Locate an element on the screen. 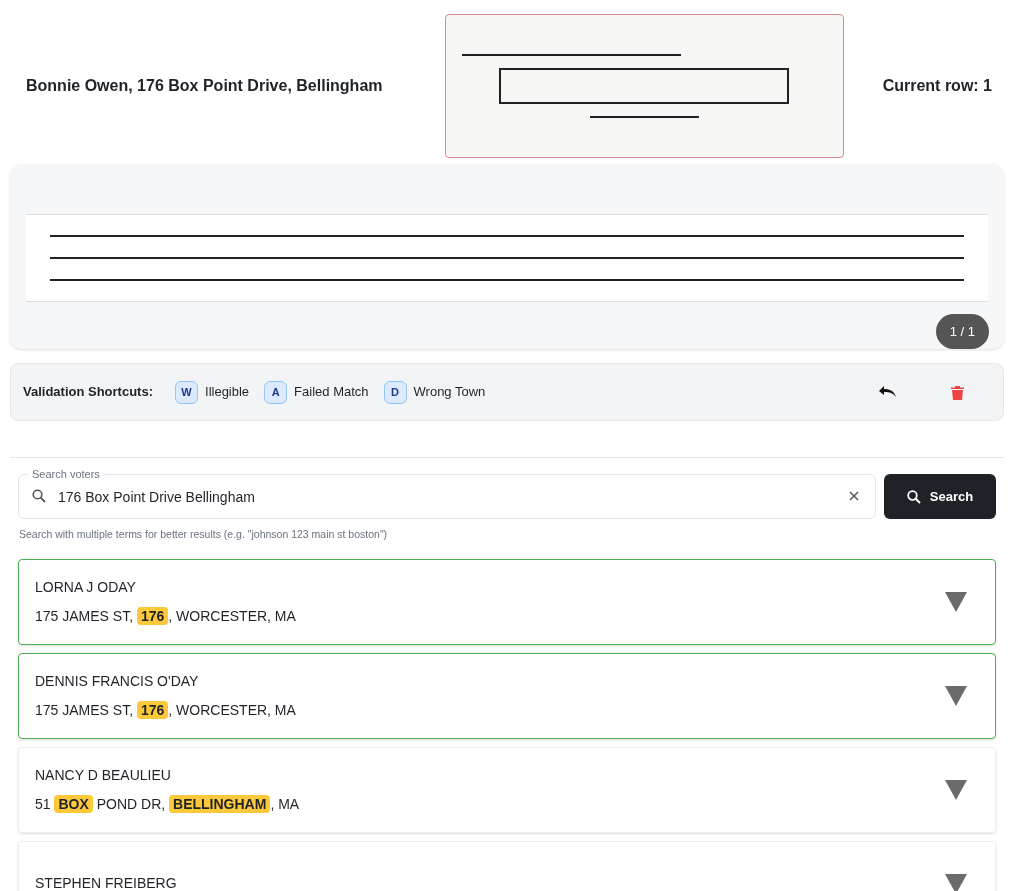  clear-icon is located at coordinates (854, 496).